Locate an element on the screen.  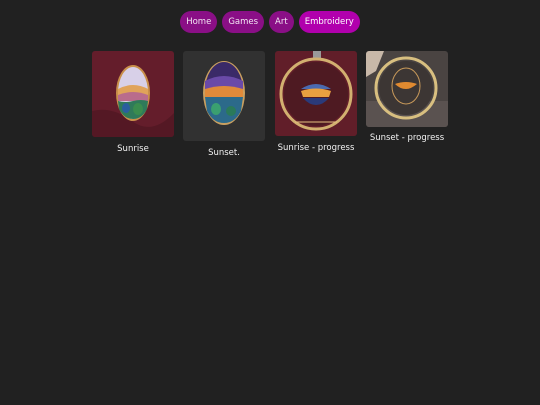
gallery-item-caption: Sunset - progress is located at coordinates (407, 138).